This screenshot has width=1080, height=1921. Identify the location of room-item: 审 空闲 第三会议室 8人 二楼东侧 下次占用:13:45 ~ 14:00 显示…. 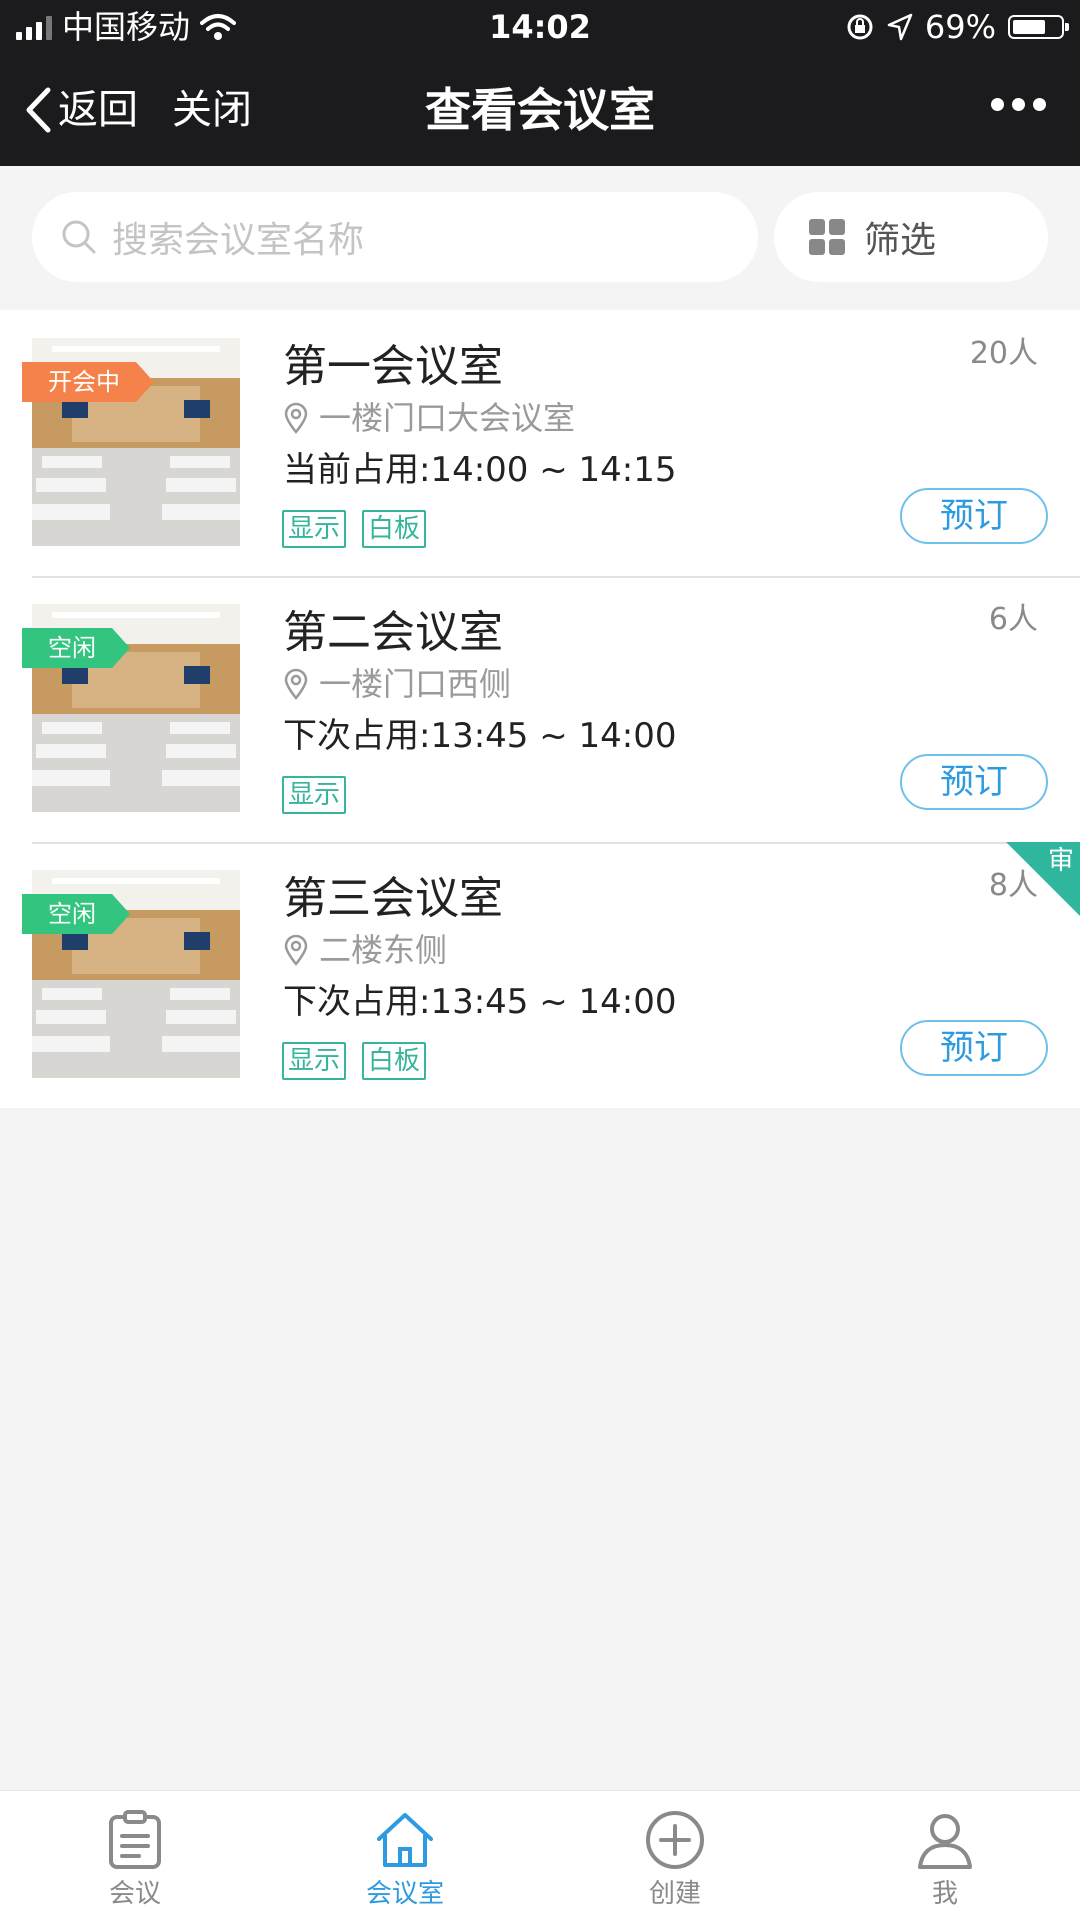
(540, 975).